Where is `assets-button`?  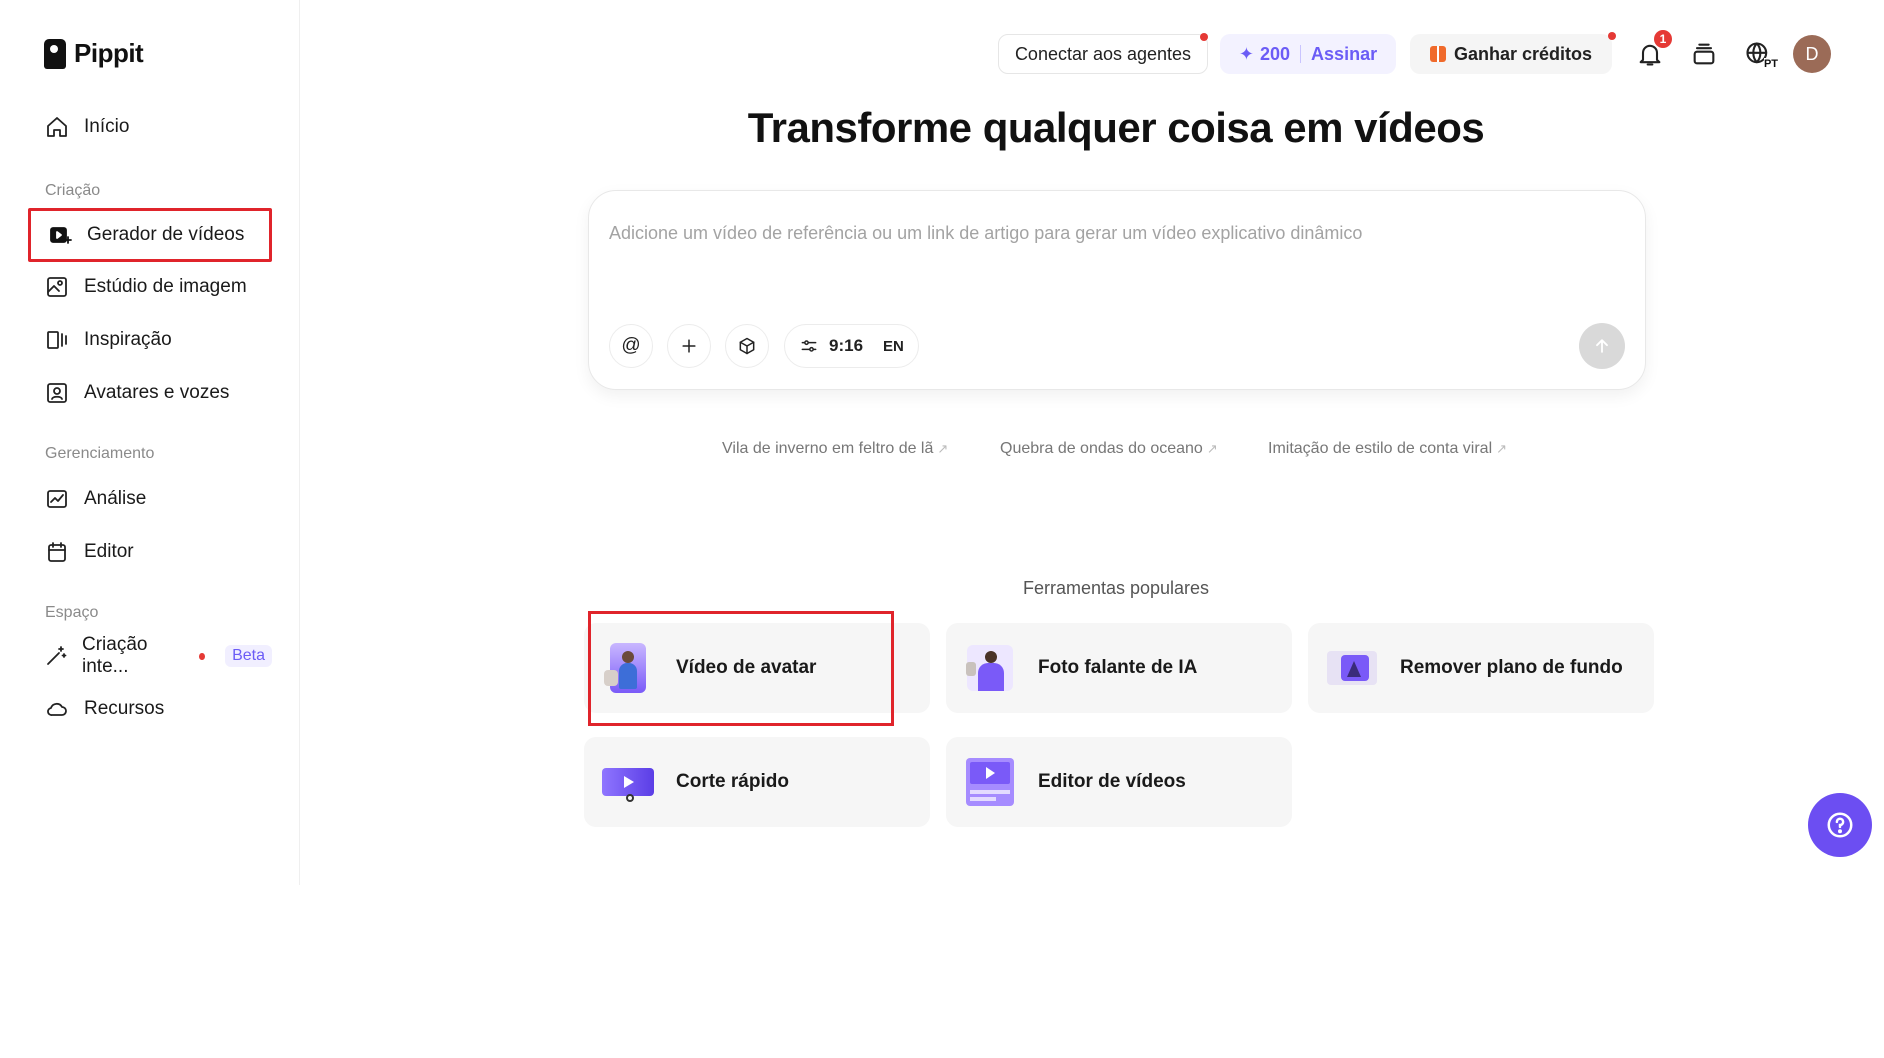
assets-button is located at coordinates (747, 346).